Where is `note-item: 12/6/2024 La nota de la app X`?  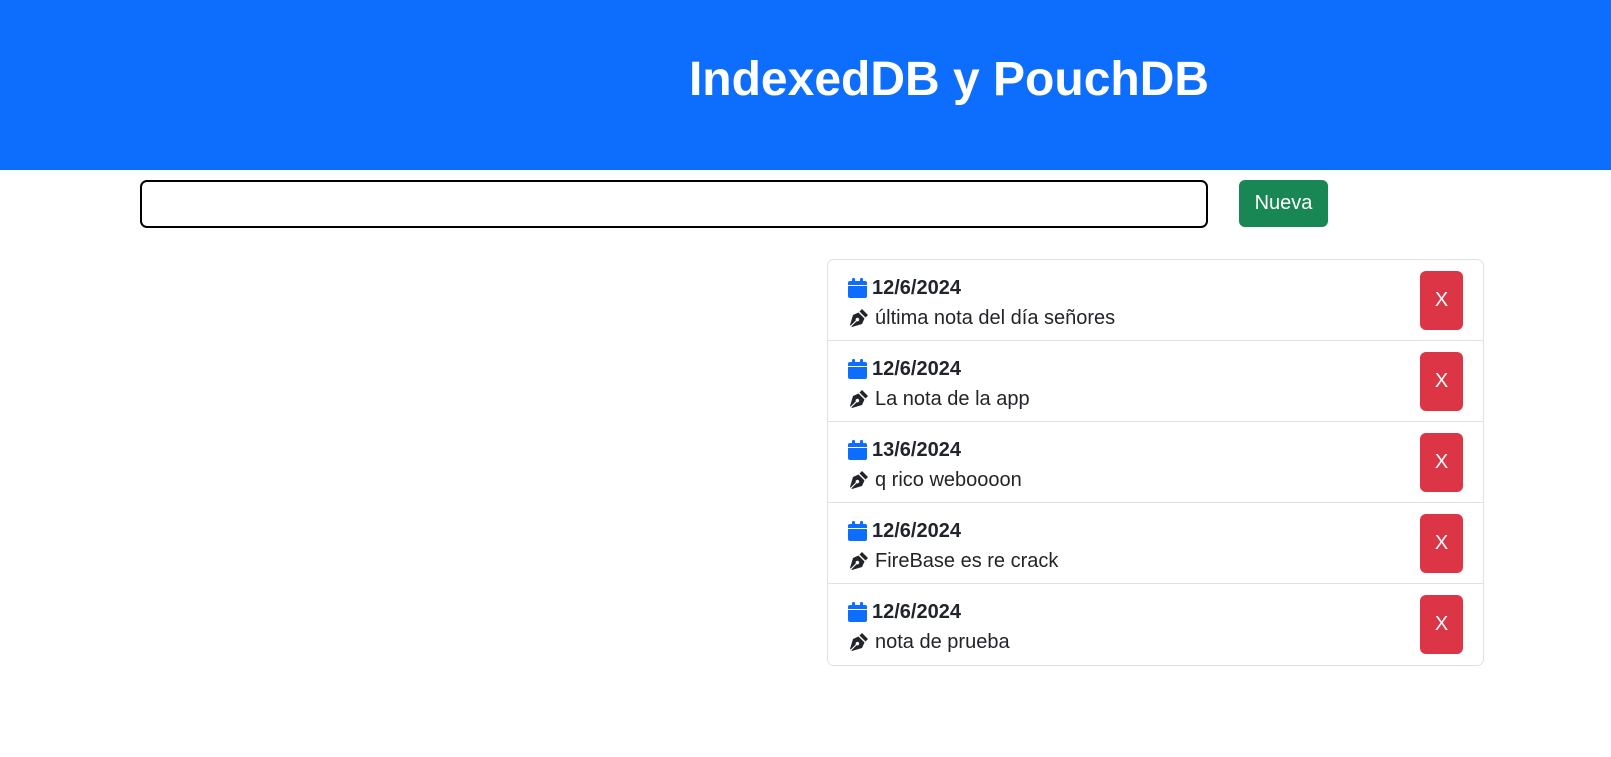 note-item: 12/6/2024 La nota de la app X is located at coordinates (1155, 381).